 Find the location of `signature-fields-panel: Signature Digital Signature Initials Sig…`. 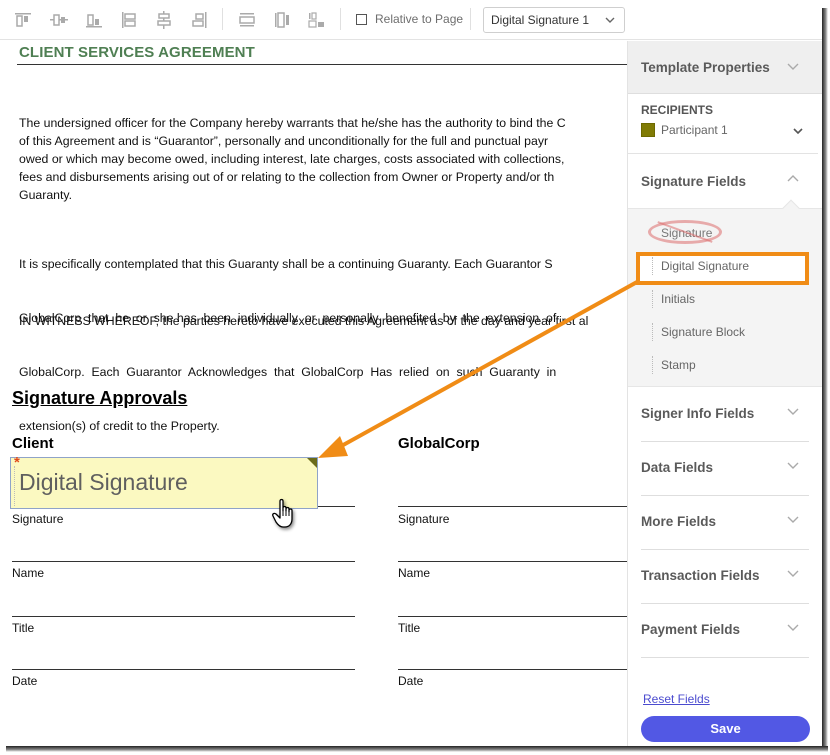

signature-fields-panel: Signature Digital Signature Initials Sig… is located at coordinates (725, 293).